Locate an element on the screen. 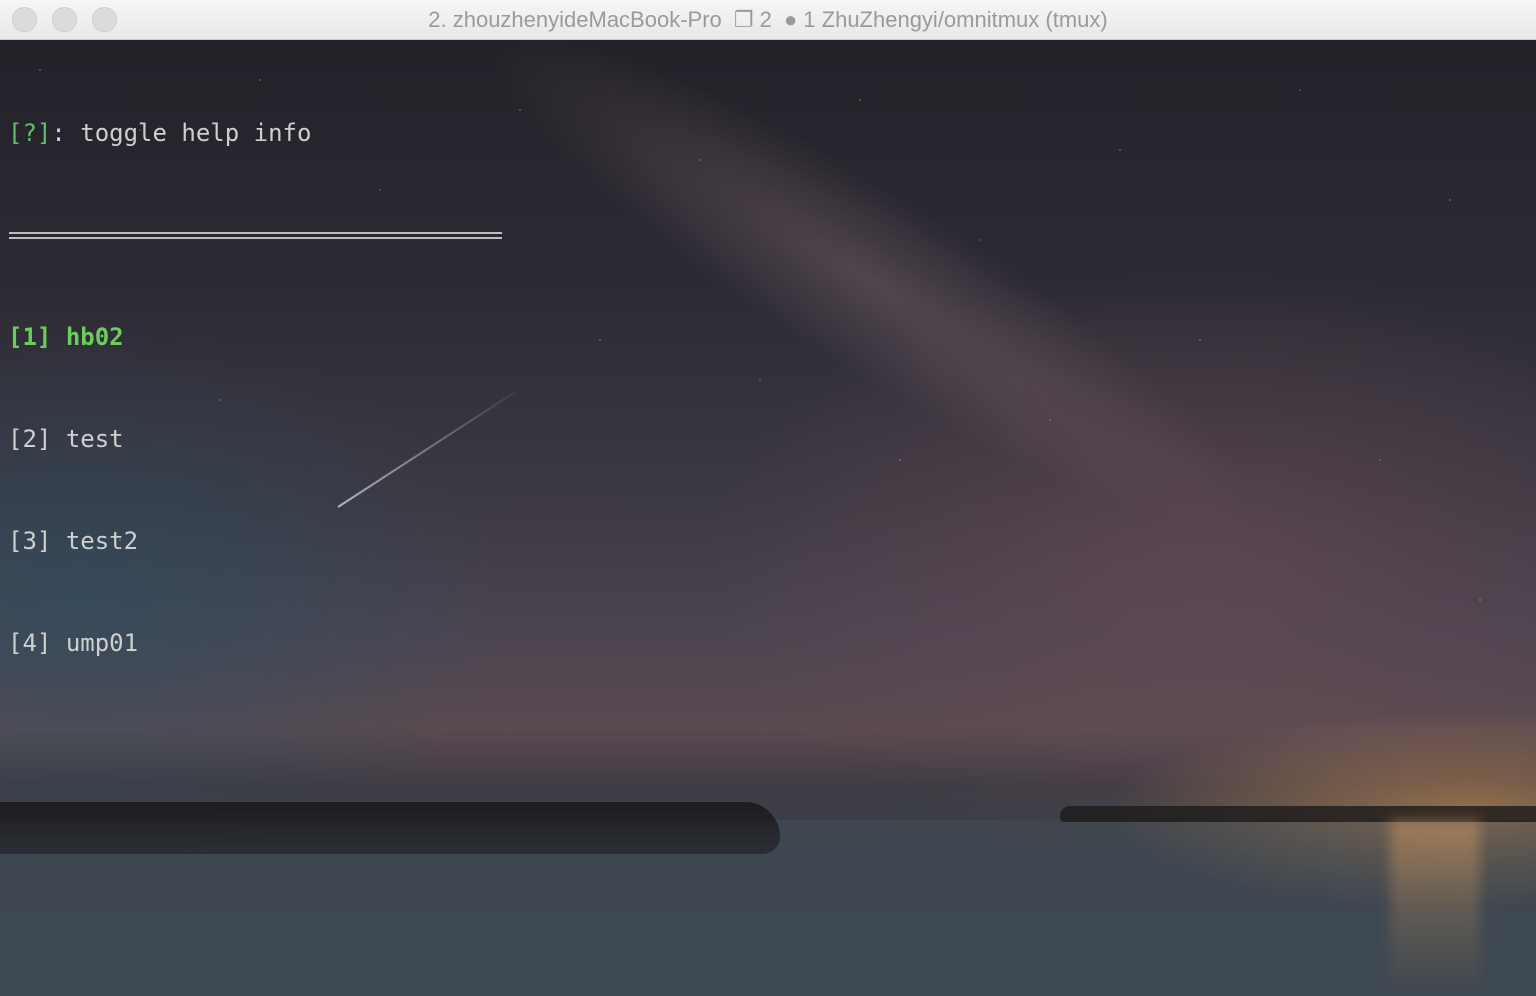 Image resolution: width=1536 pixels, height=996 pixels. session-index: [3] is located at coordinates (30, 541).